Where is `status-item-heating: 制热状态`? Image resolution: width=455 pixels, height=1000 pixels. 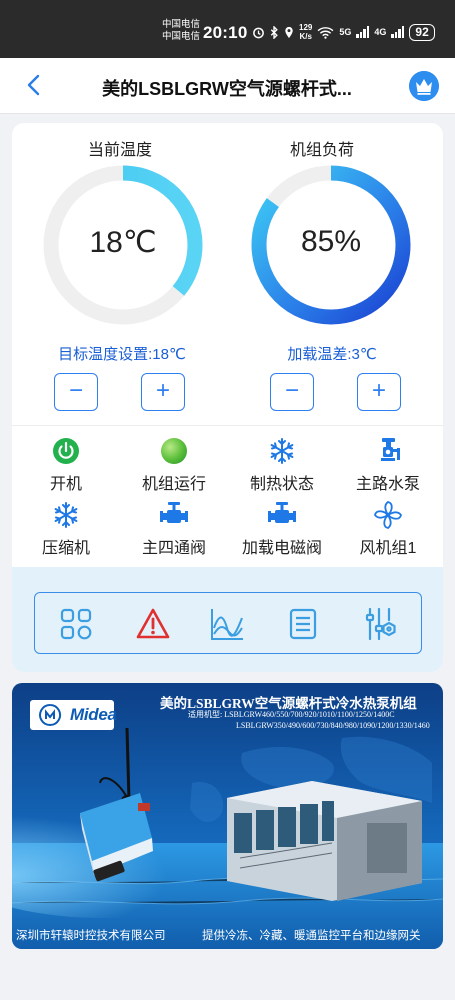 status-item-heating: 制热状态 is located at coordinates (282, 465).